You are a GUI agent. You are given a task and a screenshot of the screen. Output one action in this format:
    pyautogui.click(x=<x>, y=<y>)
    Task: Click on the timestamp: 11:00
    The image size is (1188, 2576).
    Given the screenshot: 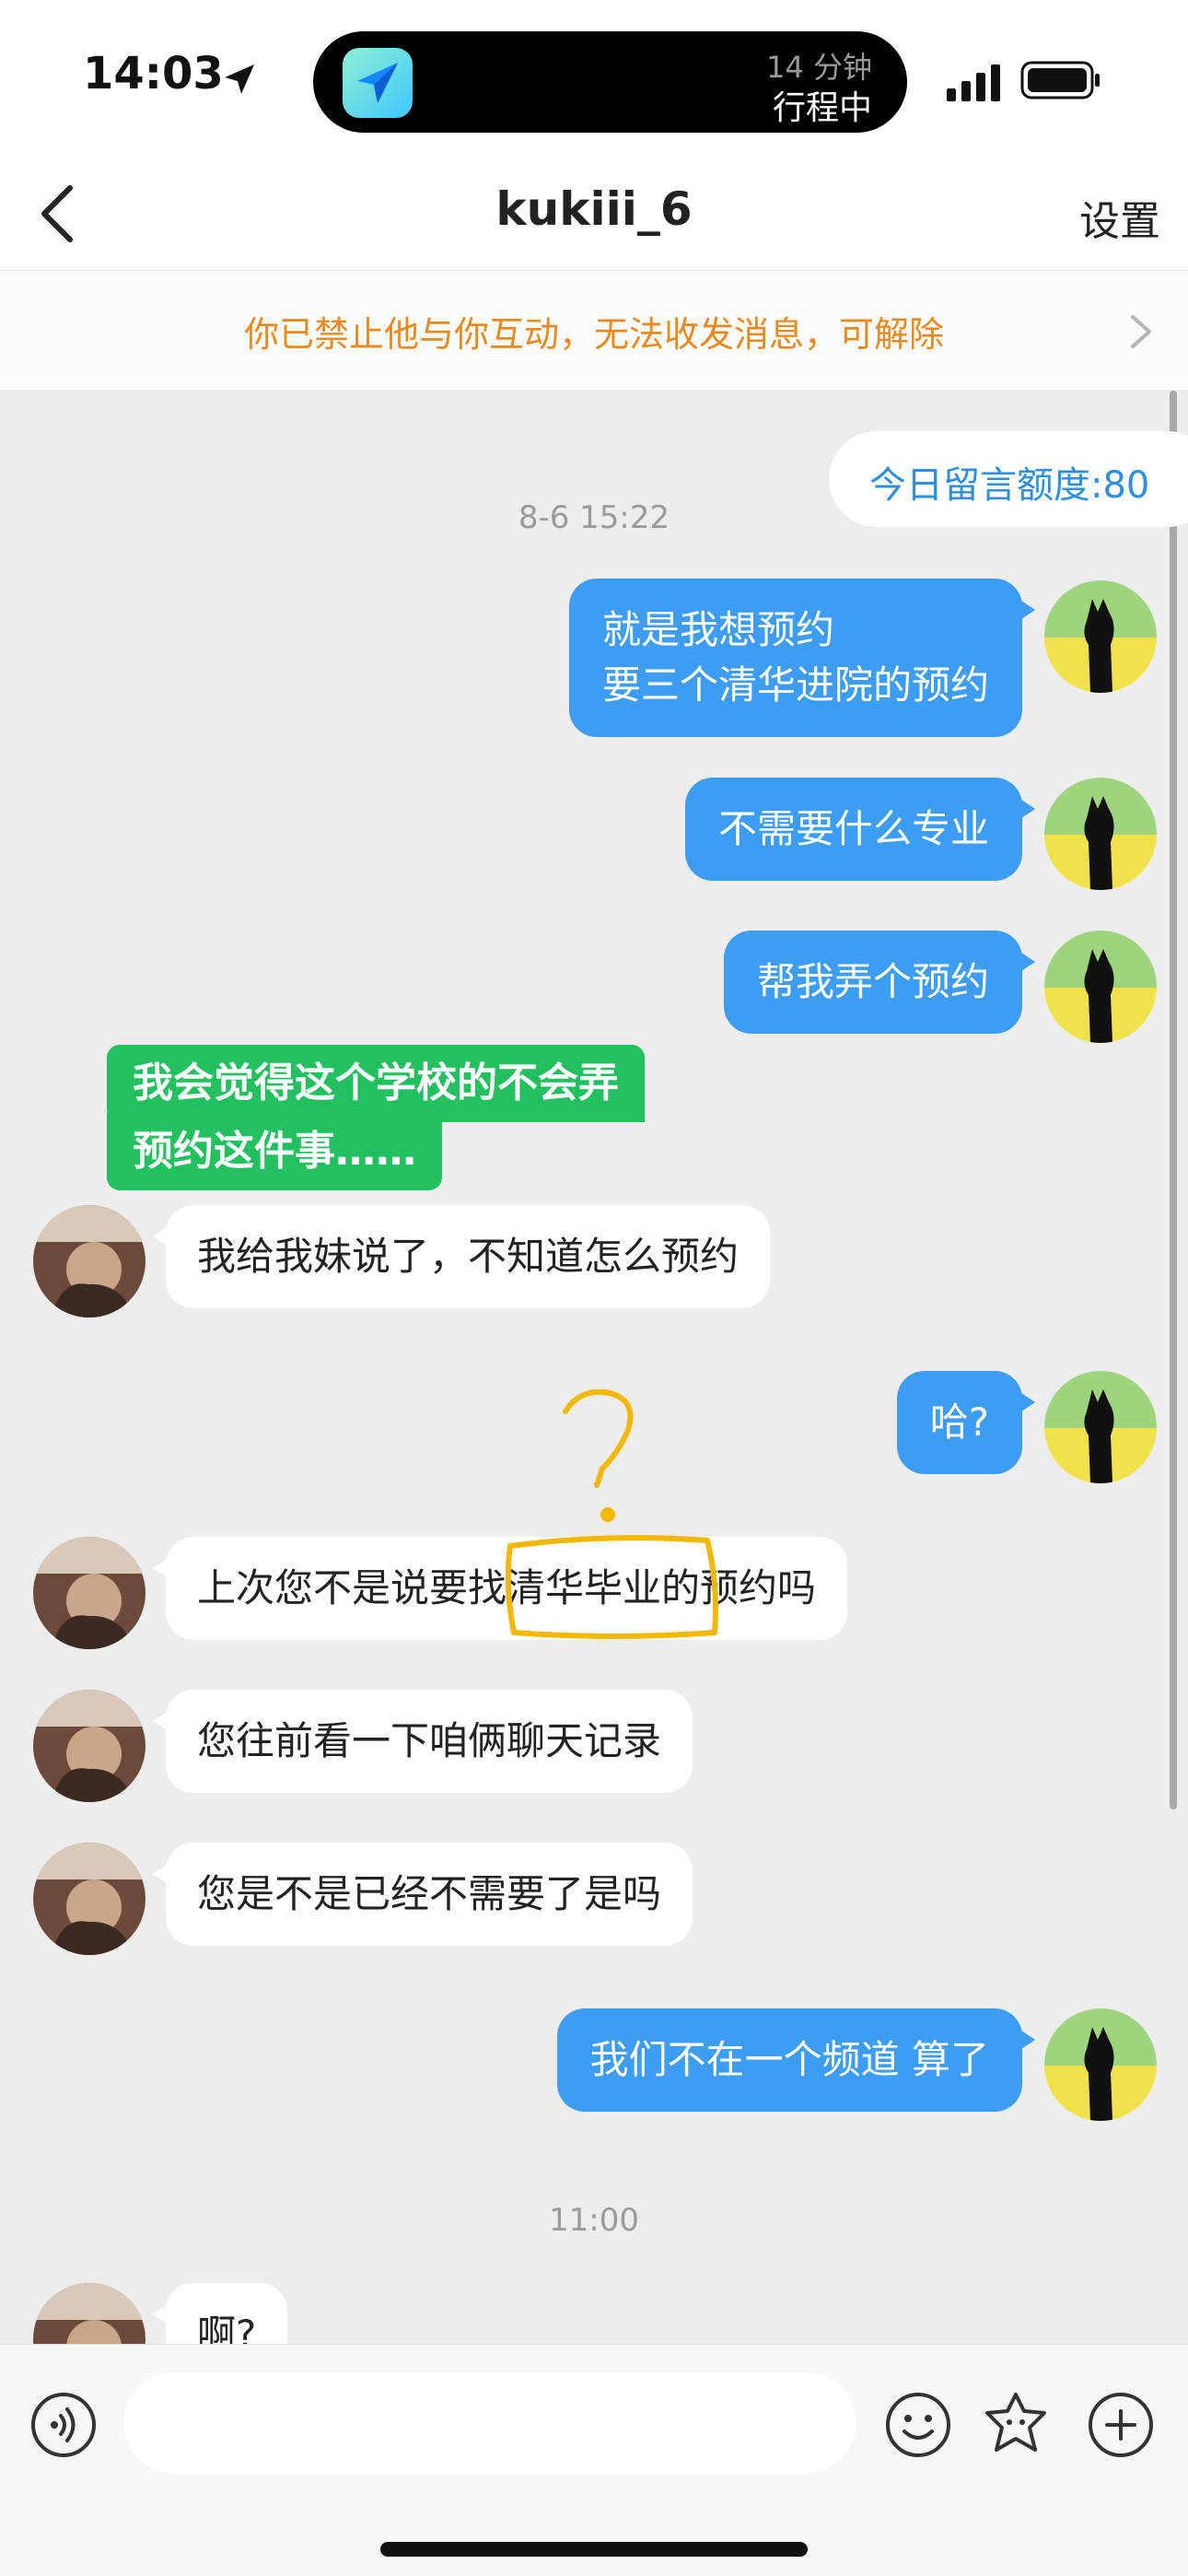 What is the action you would take?
    pyautogui.click(x=594, y=2220)
    